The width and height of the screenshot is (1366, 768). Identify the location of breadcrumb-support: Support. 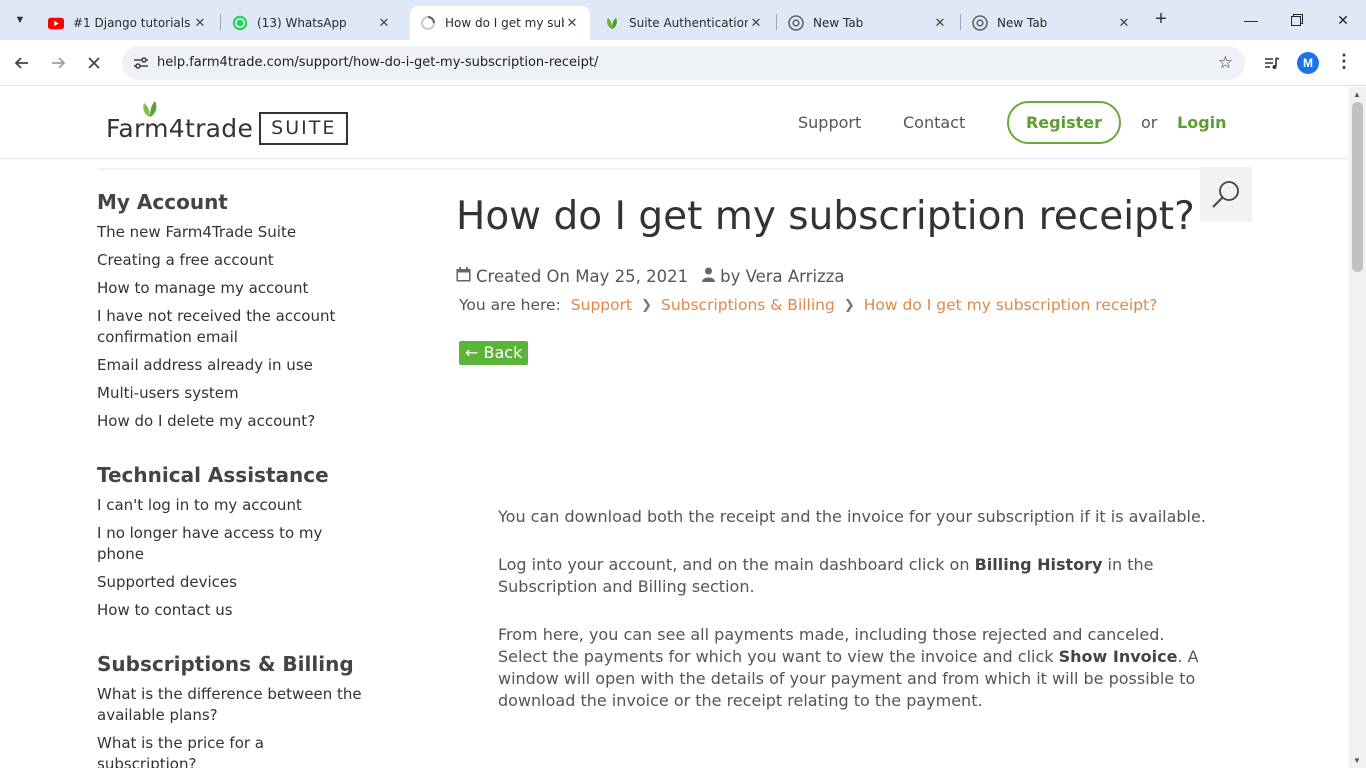
(601, 305).